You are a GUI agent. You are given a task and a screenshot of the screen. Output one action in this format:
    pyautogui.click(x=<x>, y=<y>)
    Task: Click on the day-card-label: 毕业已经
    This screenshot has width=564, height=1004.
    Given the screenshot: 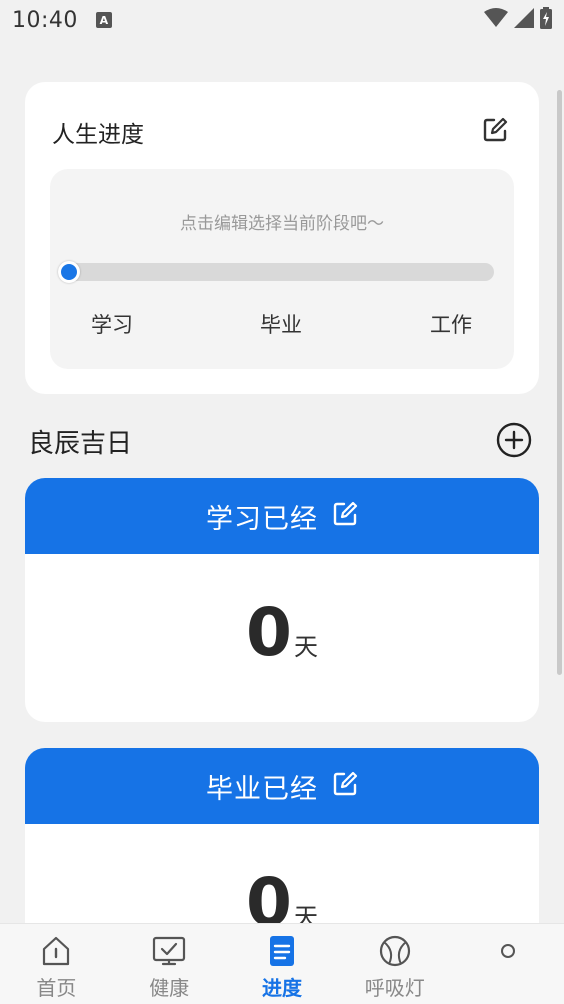 What is the action you would take?
    pyautogui.click(x=262, y=789)
    